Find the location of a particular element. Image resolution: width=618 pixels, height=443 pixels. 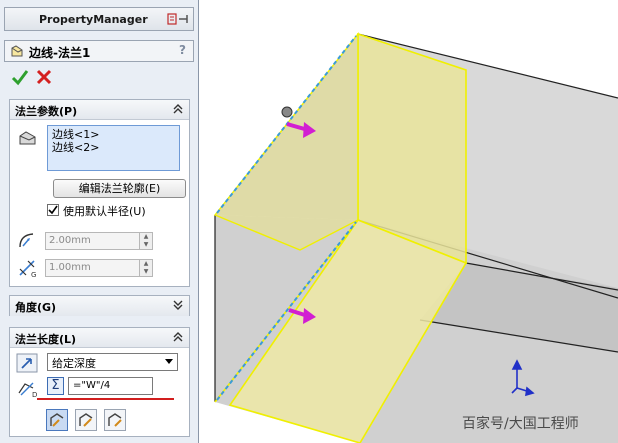

gap-distance-input: 1.00mm ▲ ▼ is located at coordinates (99, 268).